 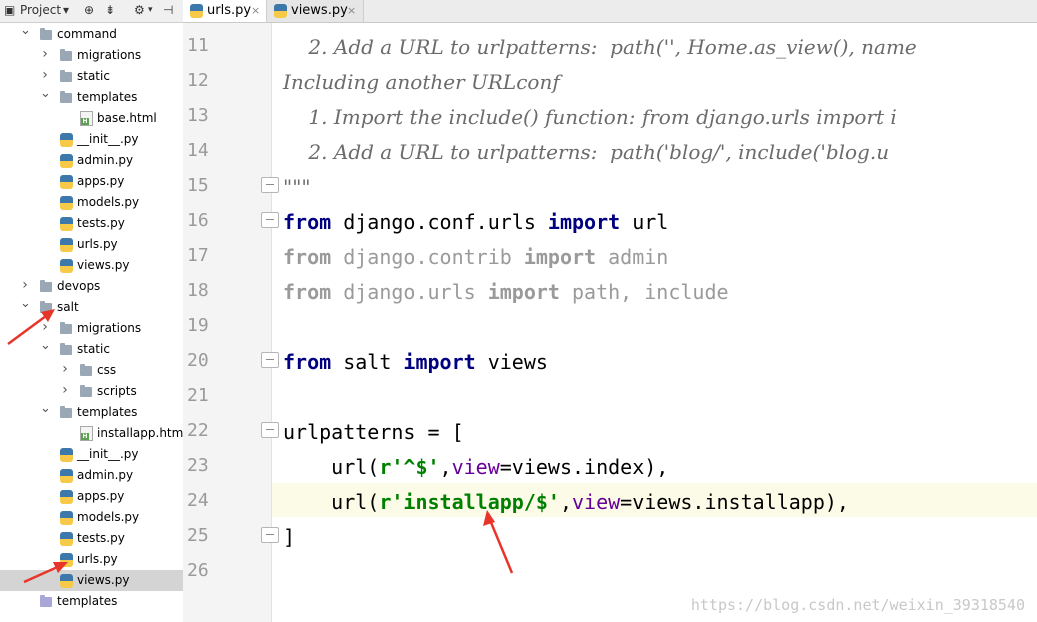 What do you see at coordinates (498, 542) in the screenshot?
I see `annotation-arrow-code` at bounding box center [498, 542].